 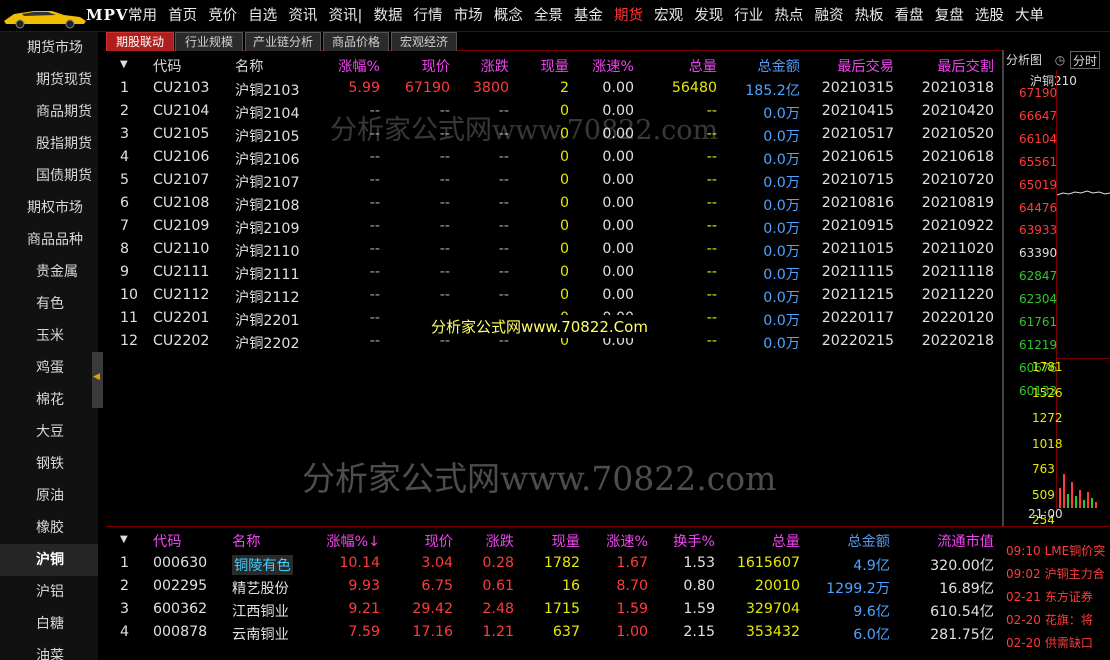 I want to click on sidebar-item: 橡胶, so click(x=49, y=528).